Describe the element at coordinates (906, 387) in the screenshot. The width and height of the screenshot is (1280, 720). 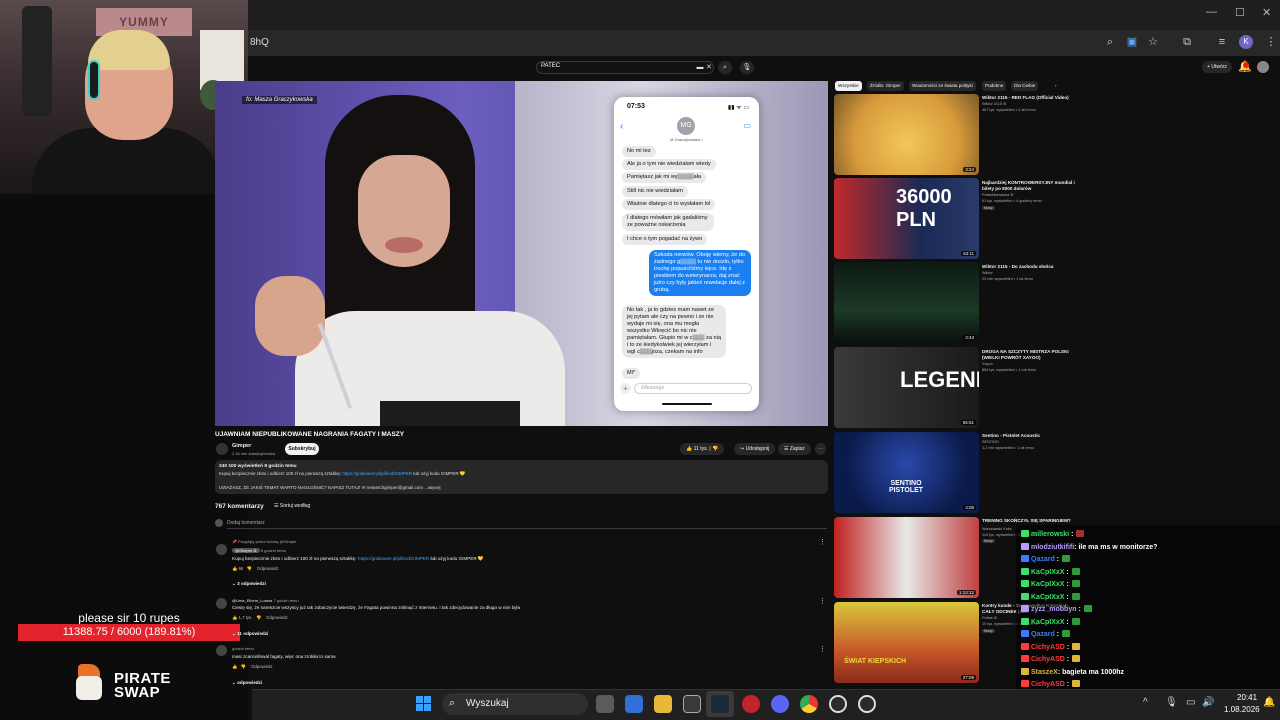
I see `video-thumbnail: LEGENDY 55:51` at that location.